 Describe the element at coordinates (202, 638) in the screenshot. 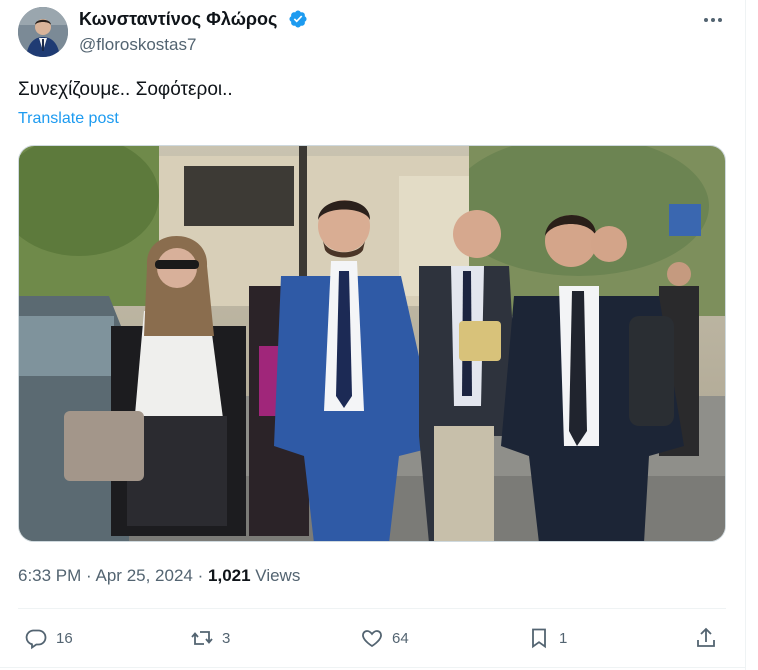

I see `repost-icon` at that location.